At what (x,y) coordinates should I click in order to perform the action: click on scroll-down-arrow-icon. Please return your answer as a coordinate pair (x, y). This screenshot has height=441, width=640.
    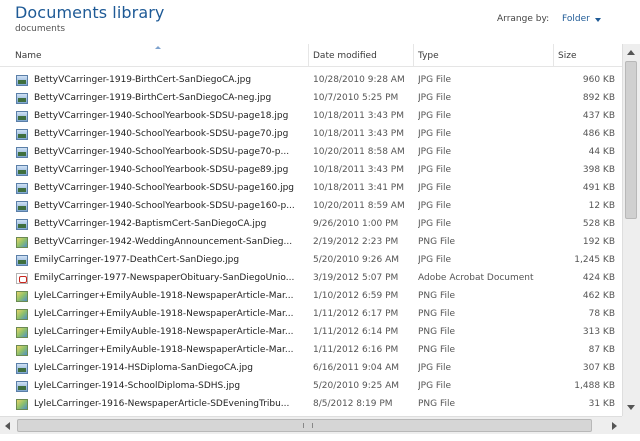
    Looking at the image, I should click on (631, 407).